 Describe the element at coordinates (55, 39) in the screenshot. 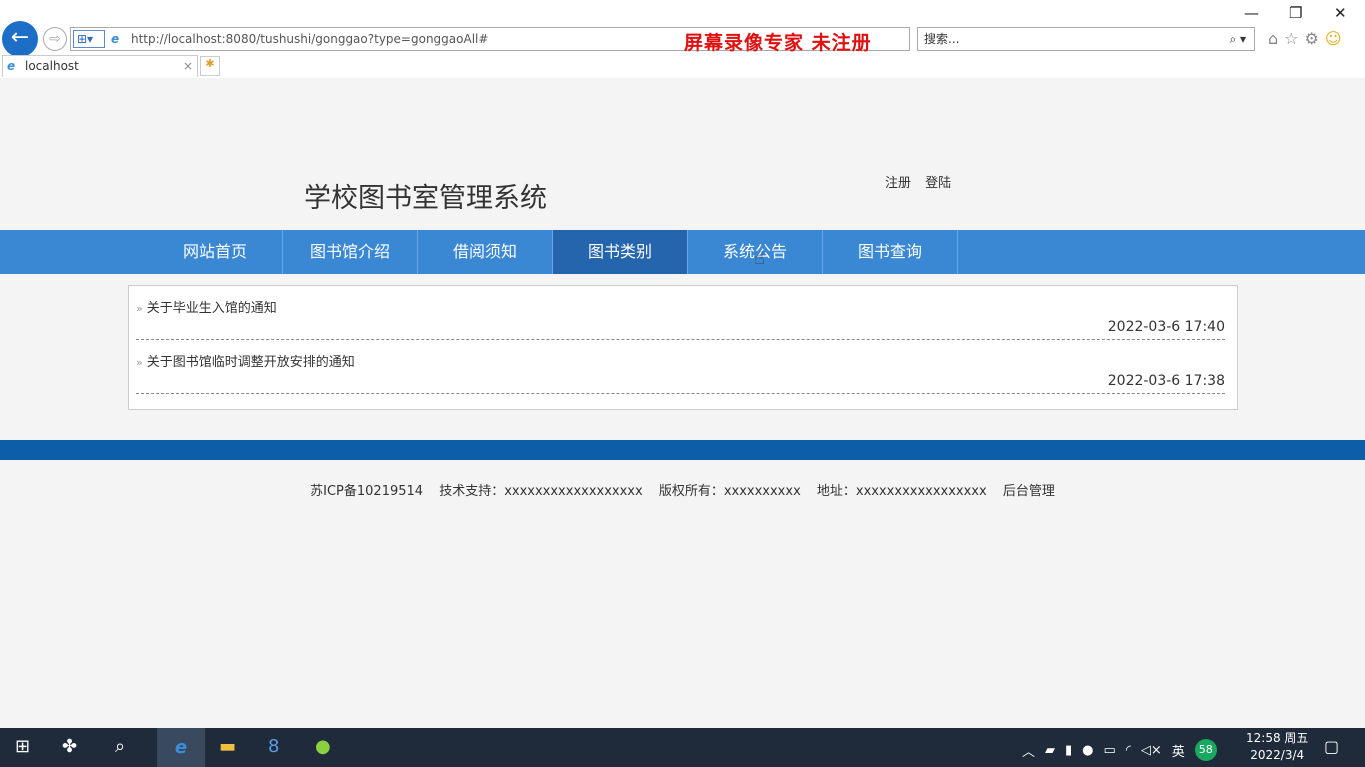

I see `forward-button: ⇨` at that location.